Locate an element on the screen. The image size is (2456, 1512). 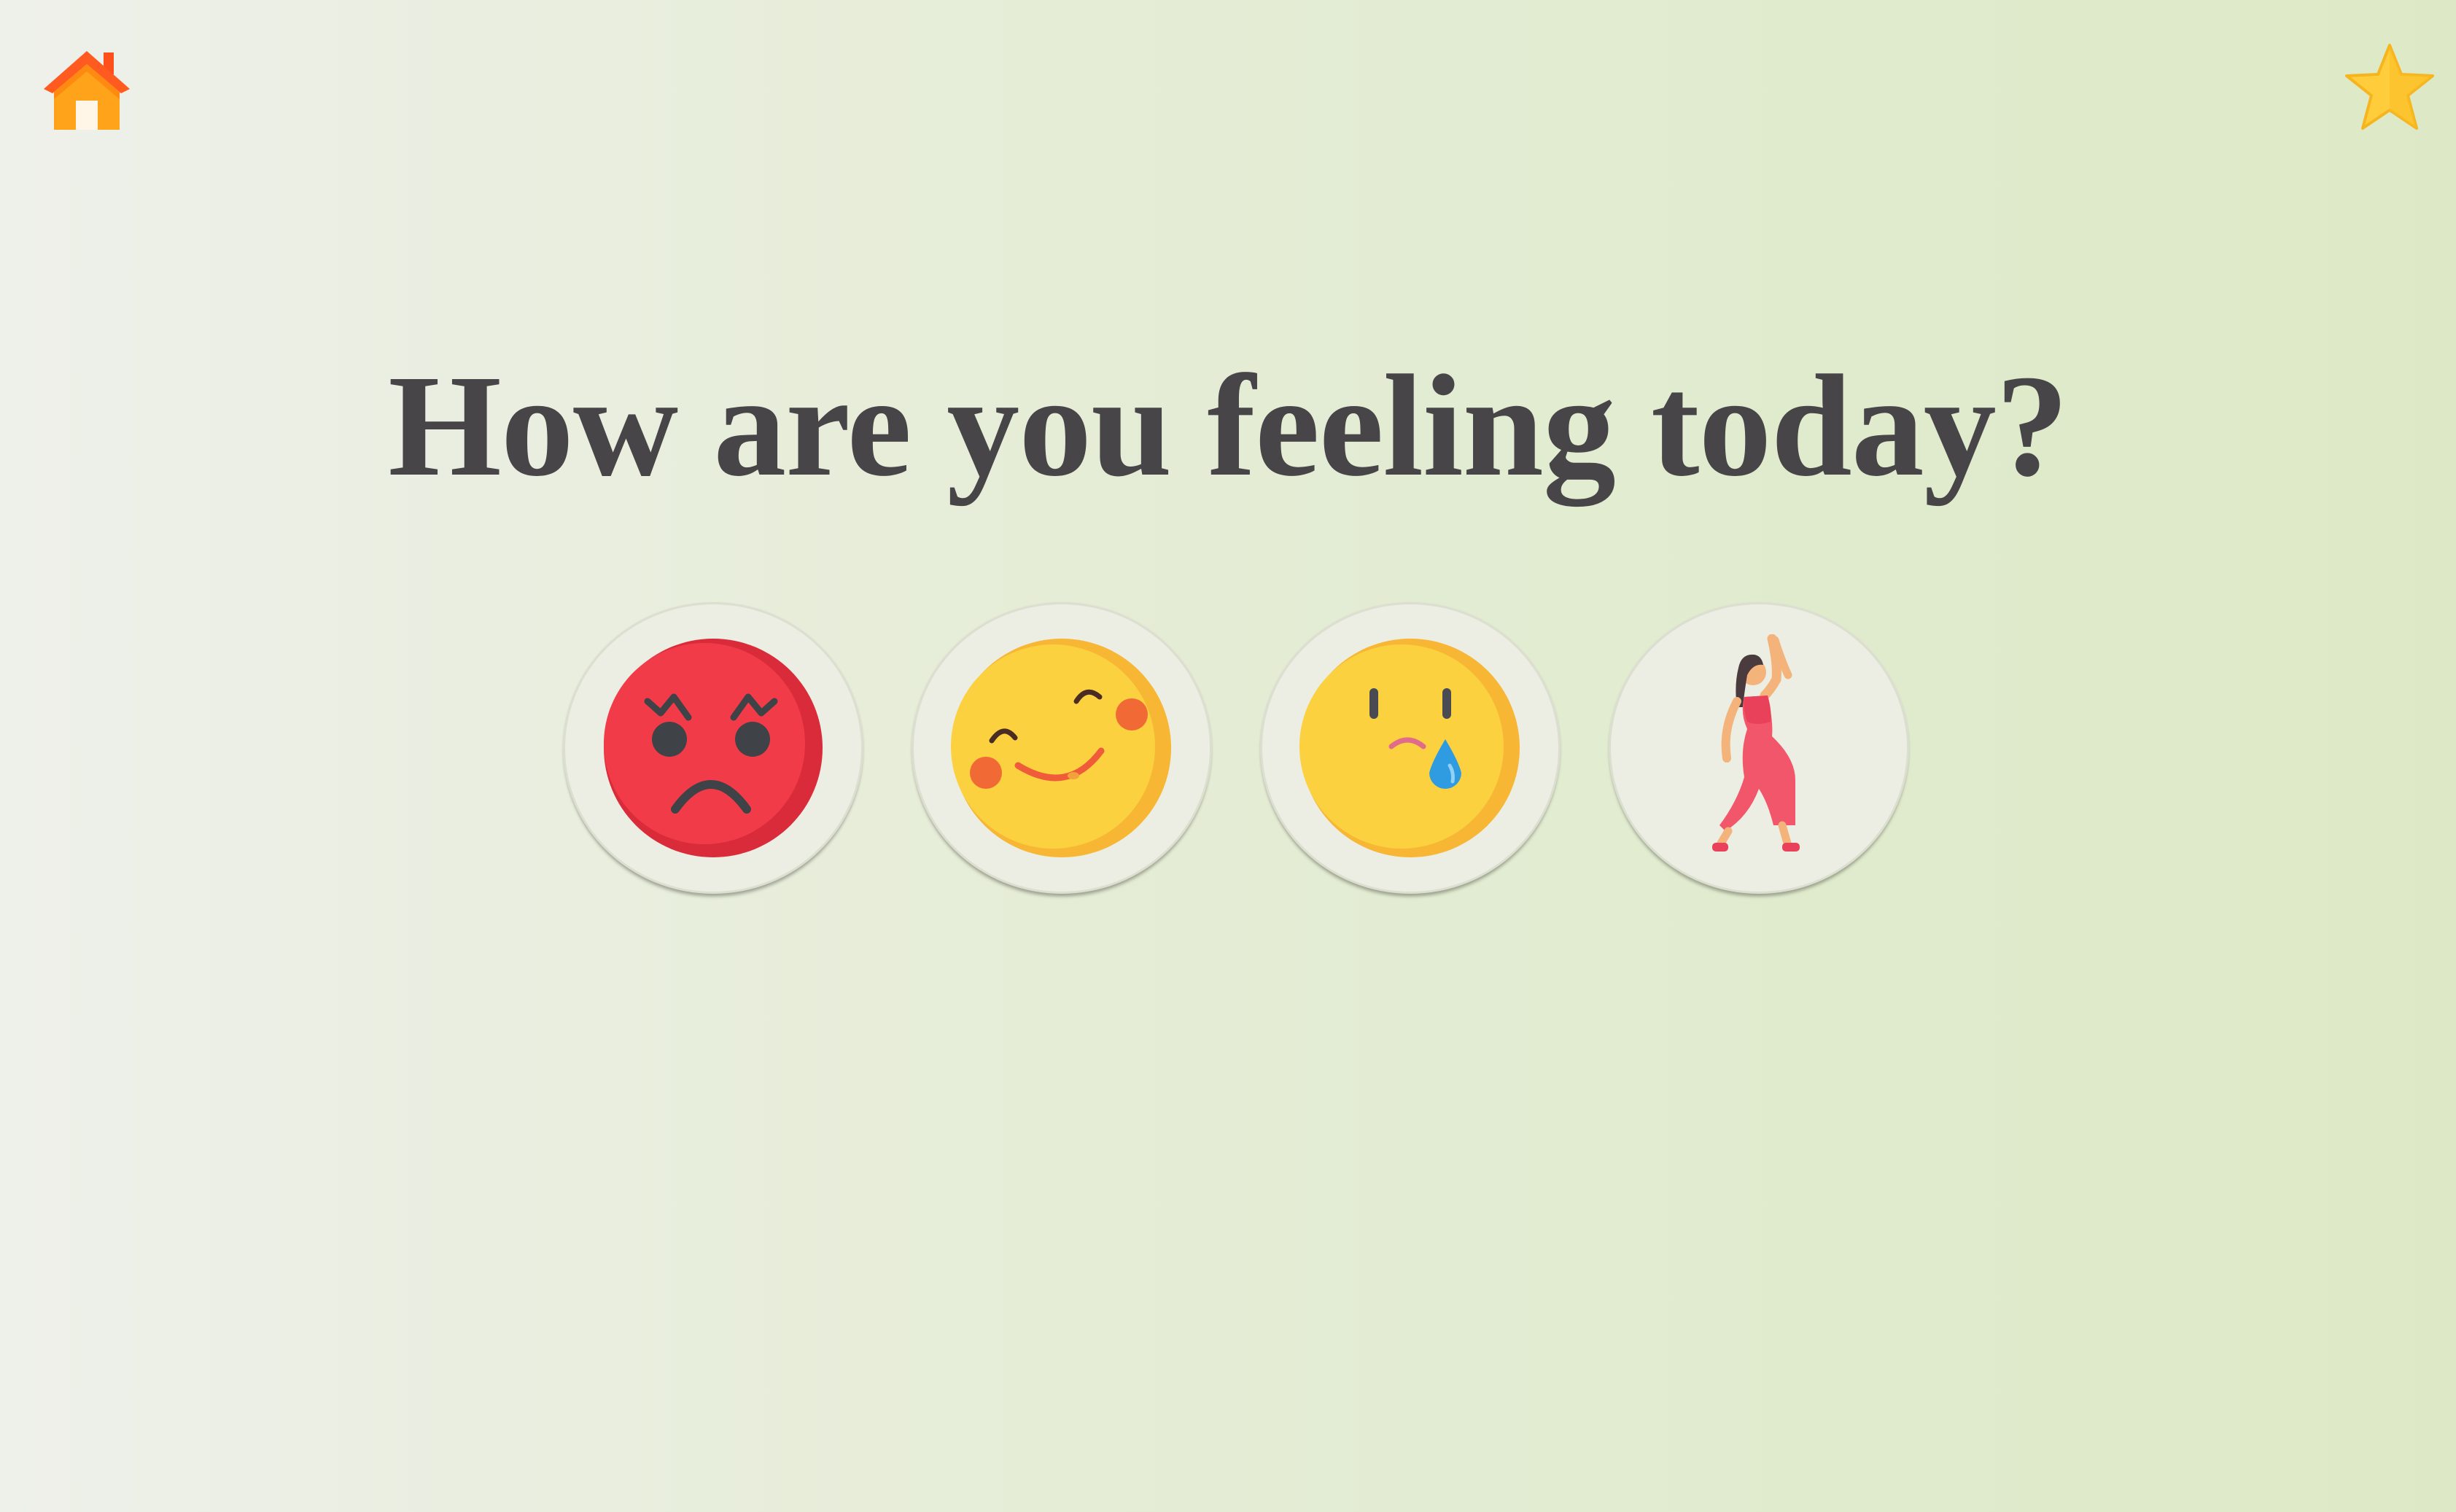
home-button is located at coordinates (87, 90).